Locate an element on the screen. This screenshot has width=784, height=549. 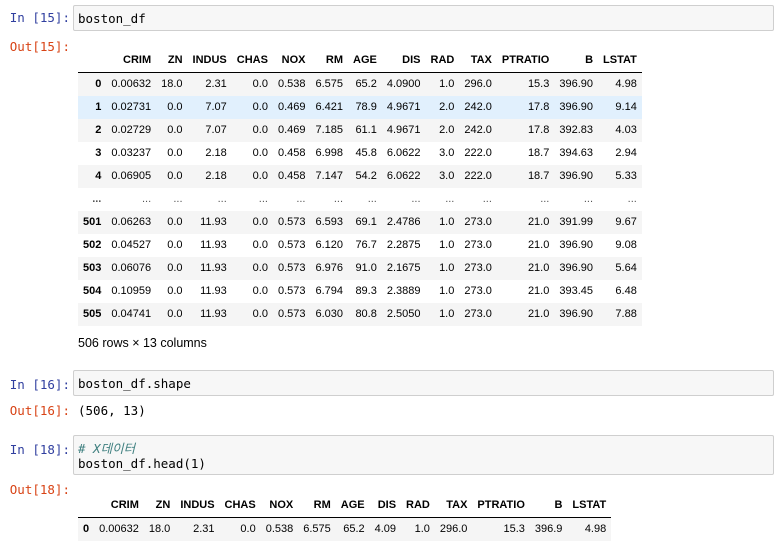
table-cell: 0.469 is located at coordinates (291, 130).